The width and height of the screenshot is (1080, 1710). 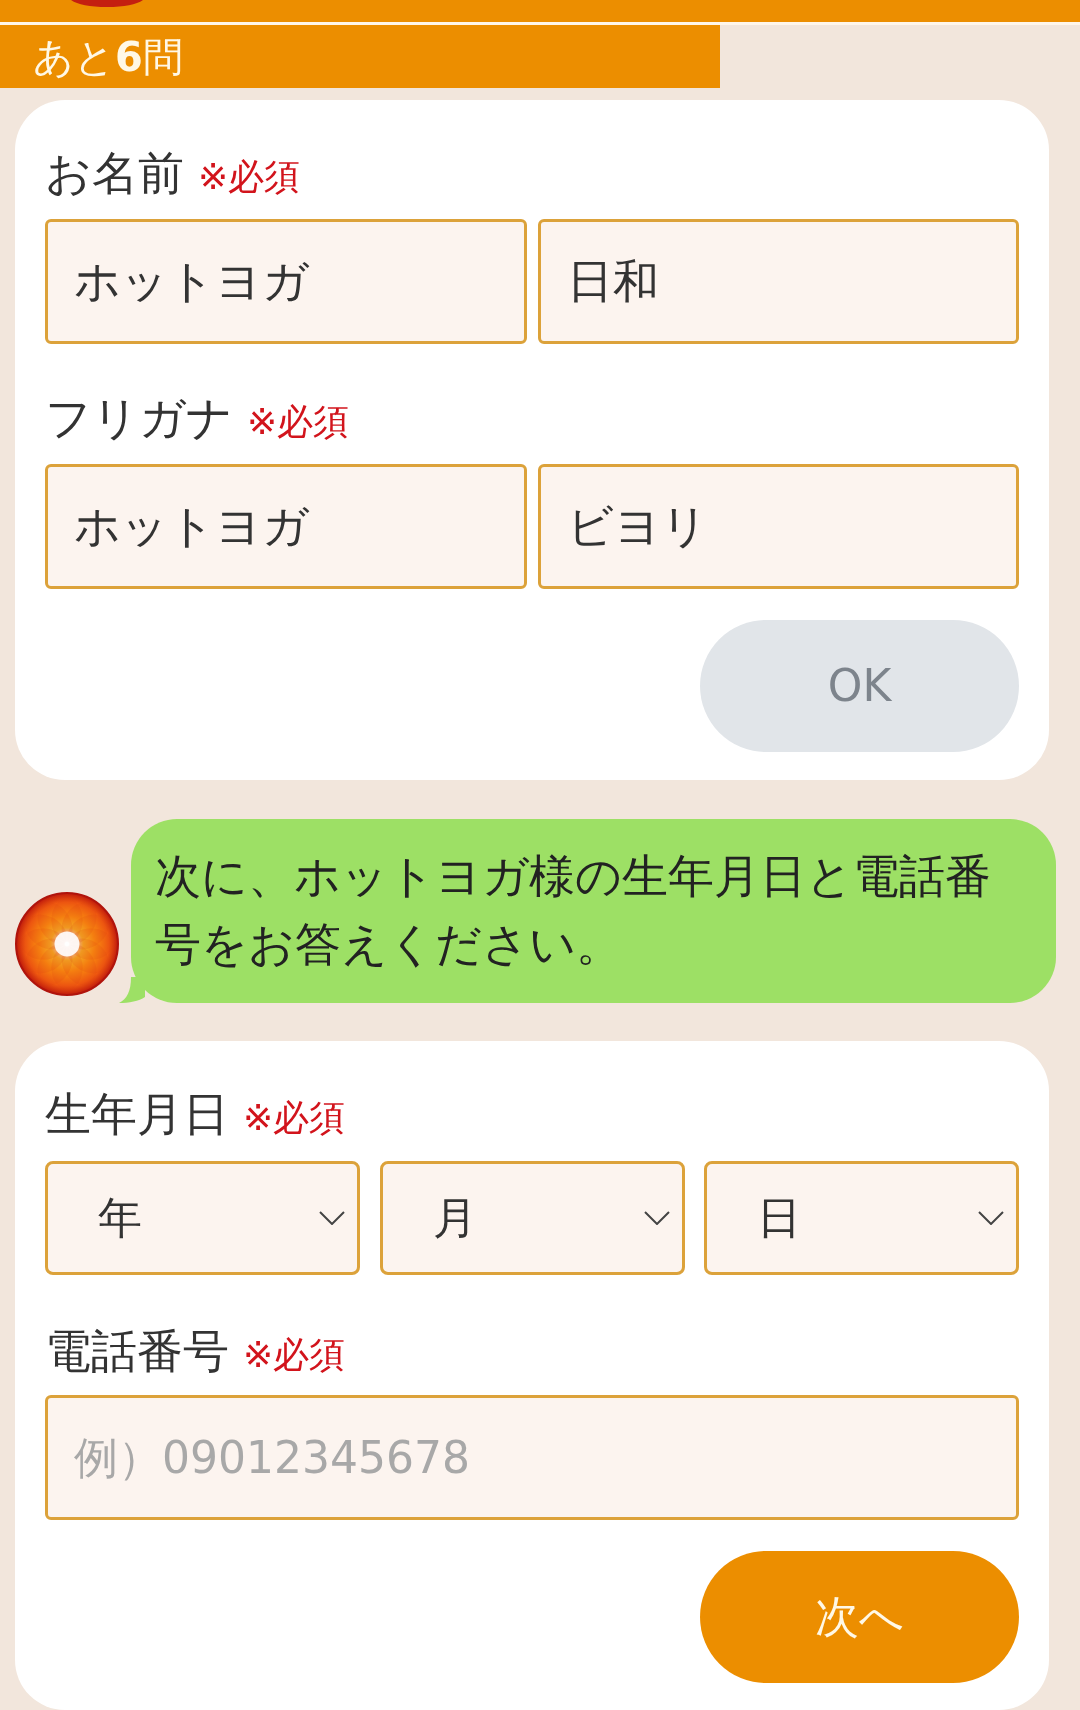 What do you see at coordinates (202, 1218) in the screenshot?
I see `dropdown-field: 年` at bounding box center [202, 1218].